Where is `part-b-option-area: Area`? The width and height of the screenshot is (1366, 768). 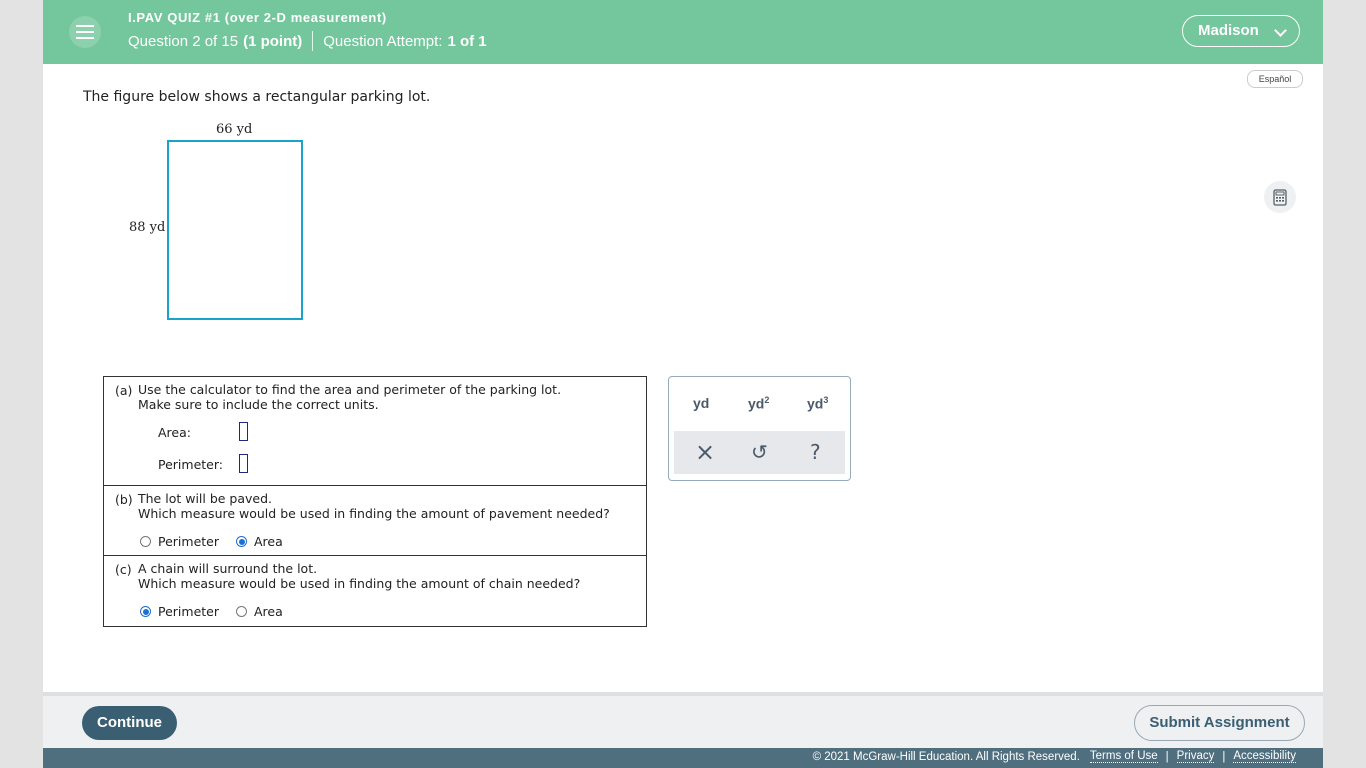
part-b-option-area: Area is located at coordinates (259, 541).